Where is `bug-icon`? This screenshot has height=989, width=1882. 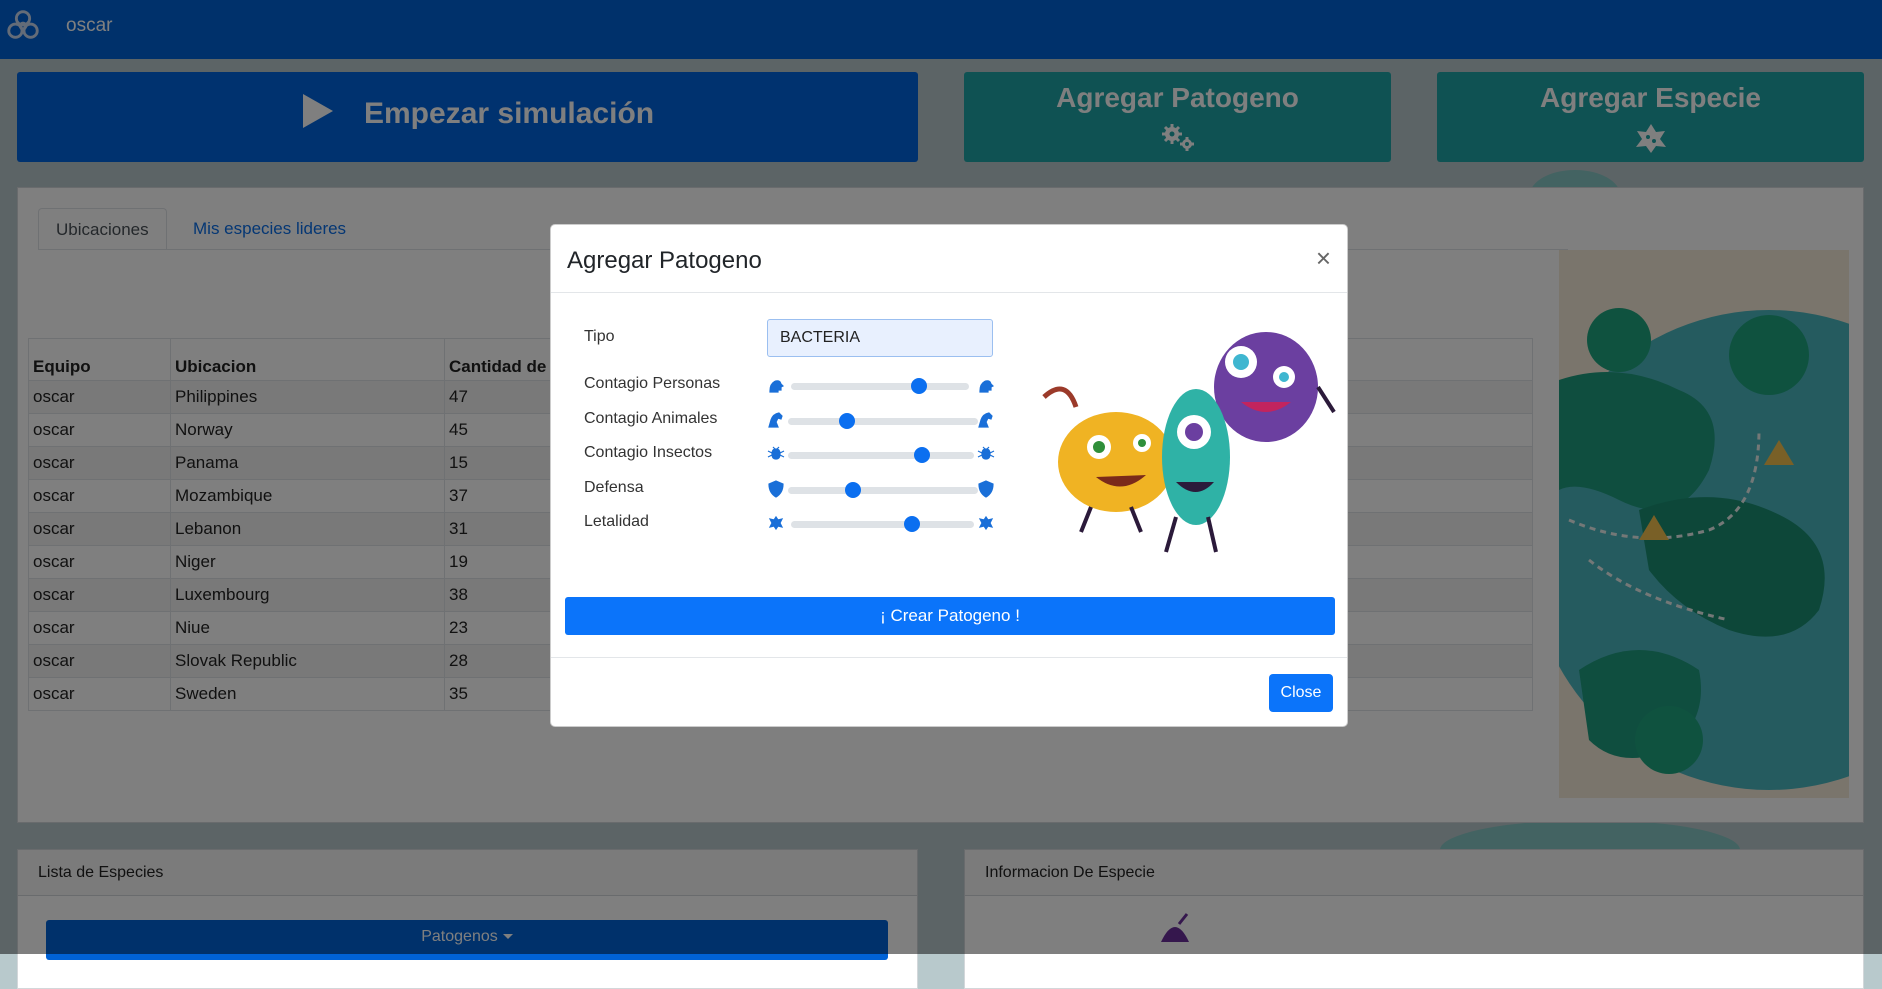
bug-icon is located at coordinates (986, 453).